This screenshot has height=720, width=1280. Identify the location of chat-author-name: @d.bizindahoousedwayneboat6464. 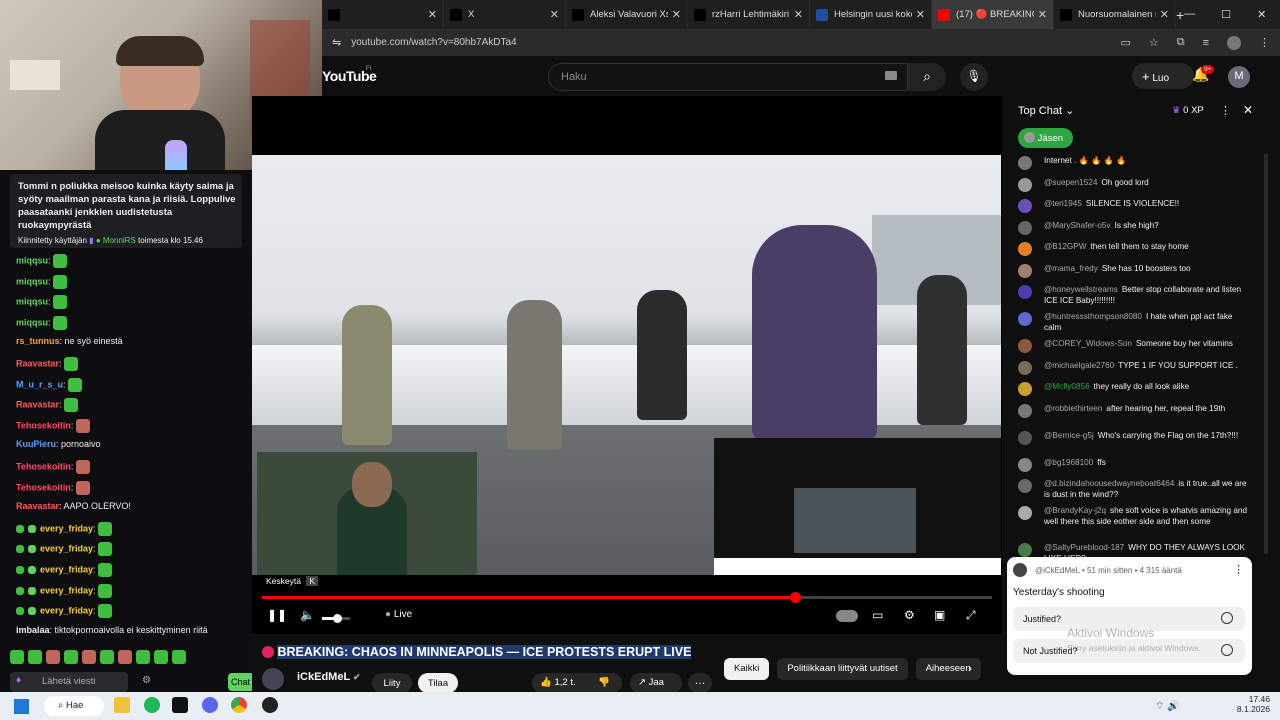
(1109, 483).